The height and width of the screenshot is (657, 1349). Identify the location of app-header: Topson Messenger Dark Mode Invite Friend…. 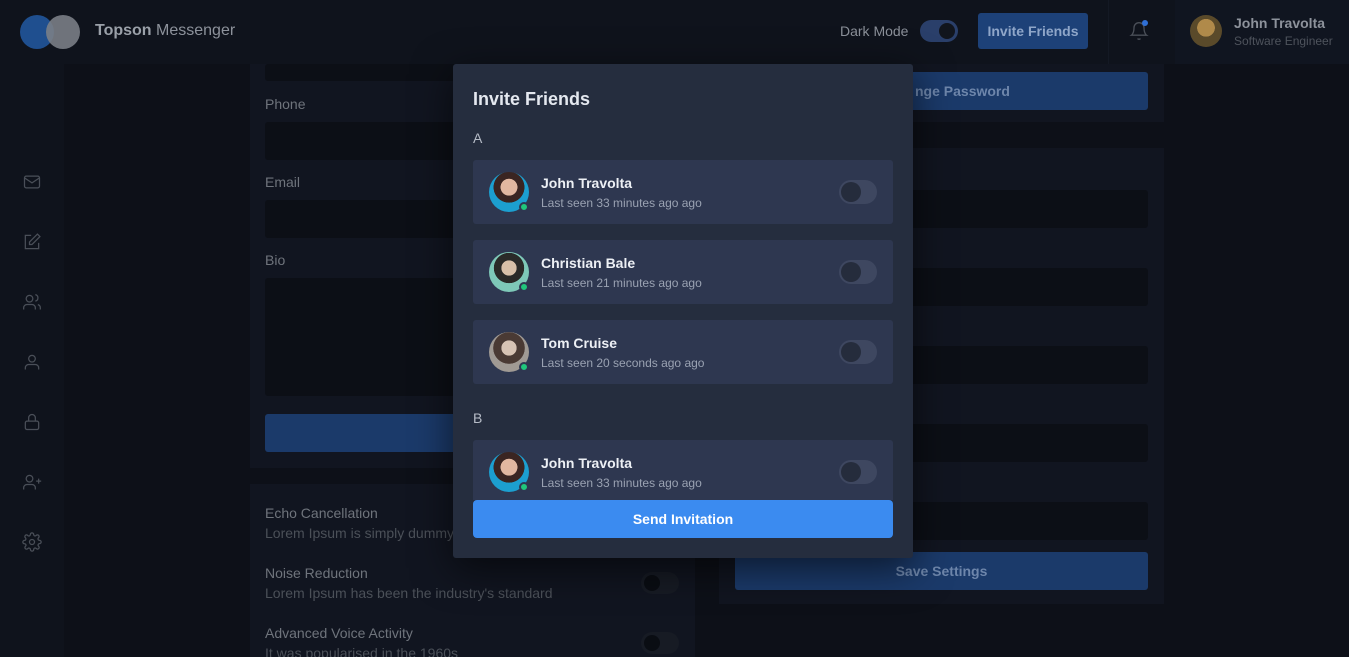
(674, 32).